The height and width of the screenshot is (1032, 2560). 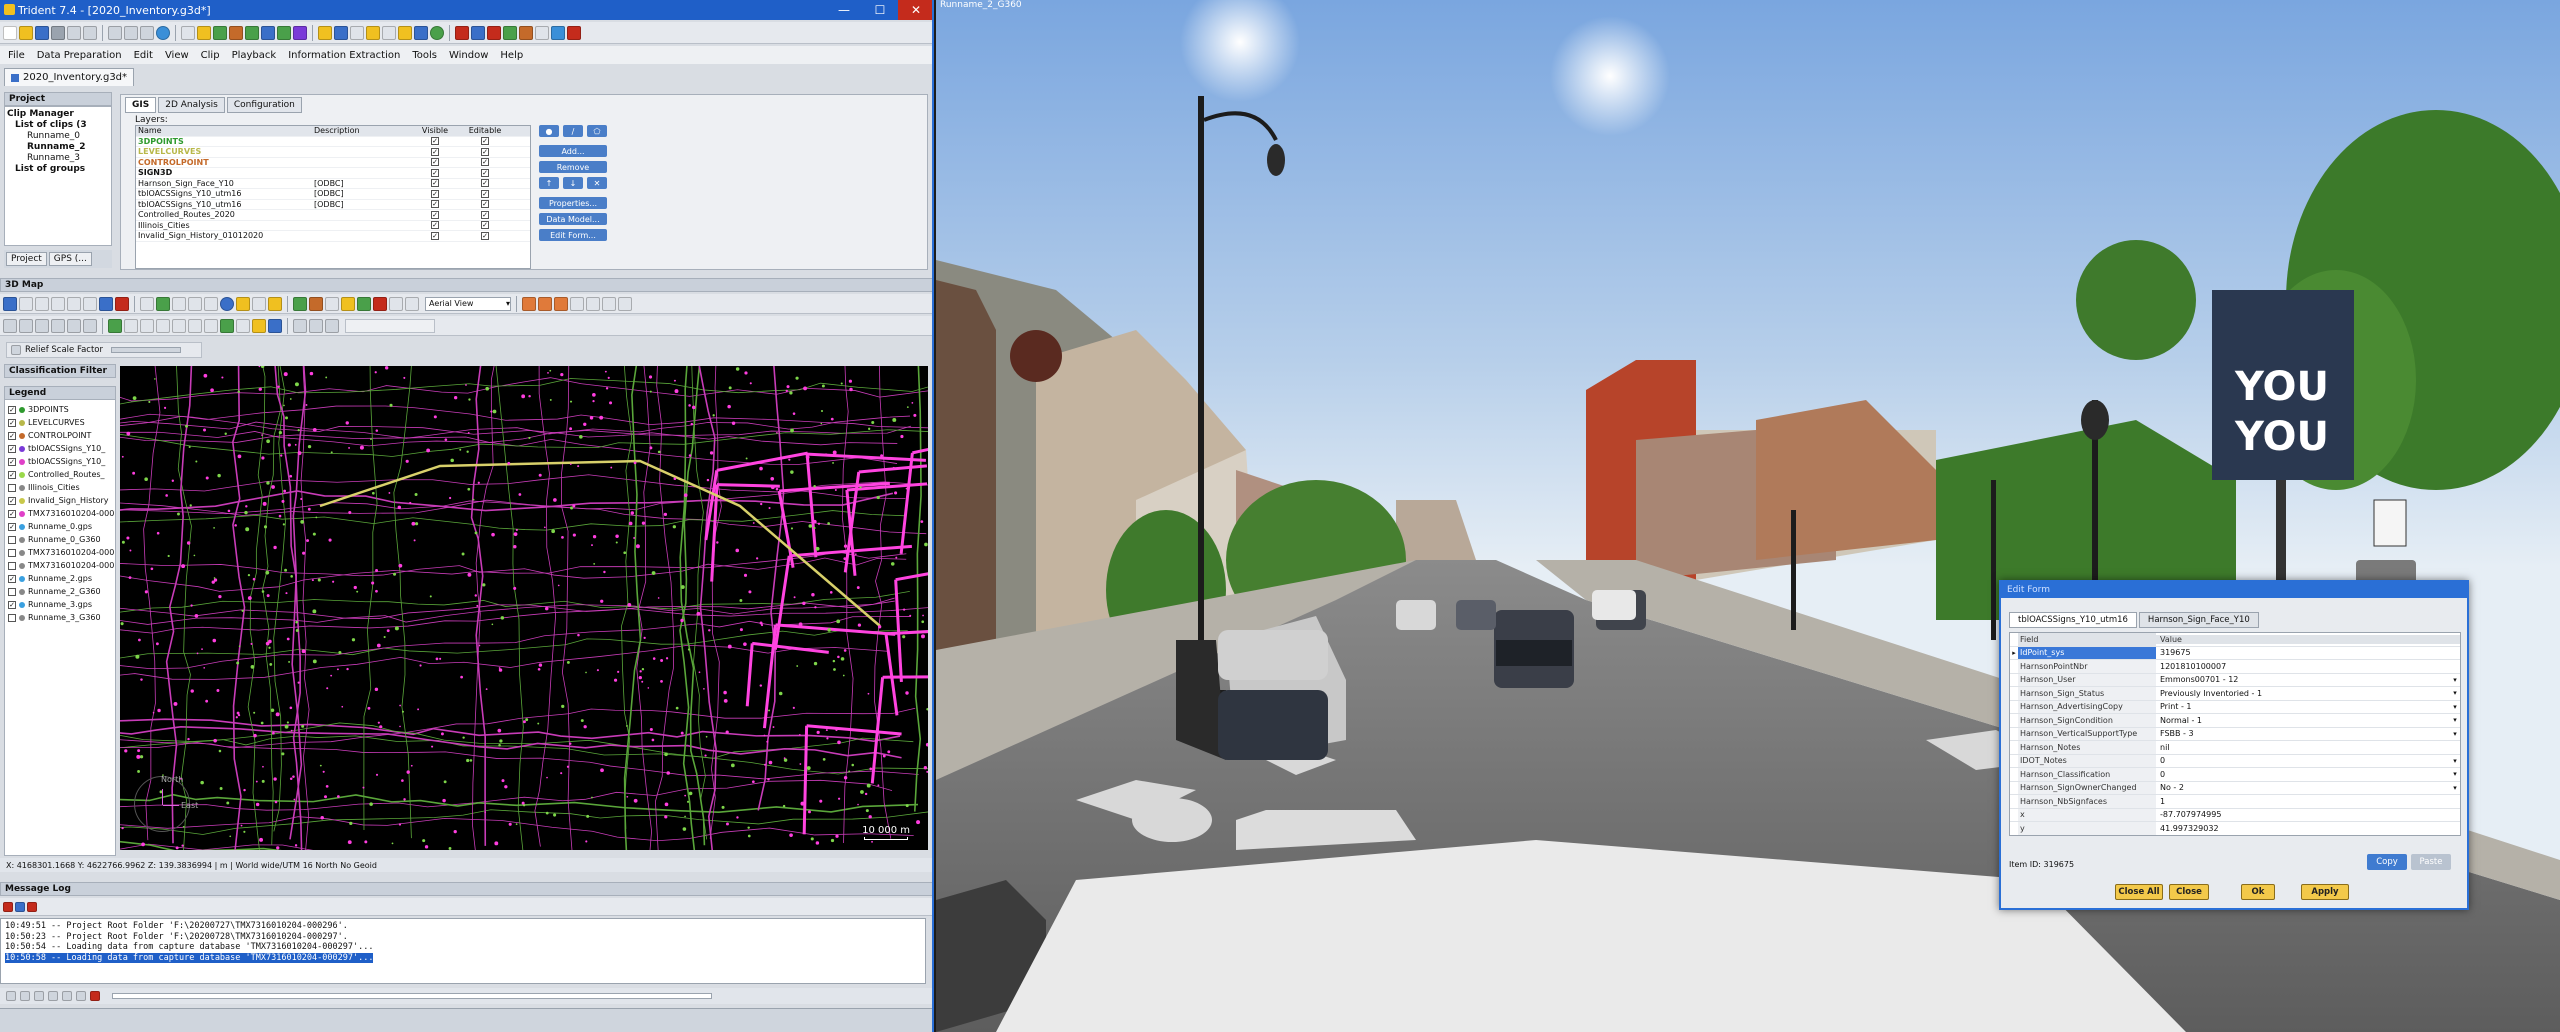 What do you see at coordinates (574, 32) in the screenshot?
I see `delete-icon` at bounding box center [574, 32].